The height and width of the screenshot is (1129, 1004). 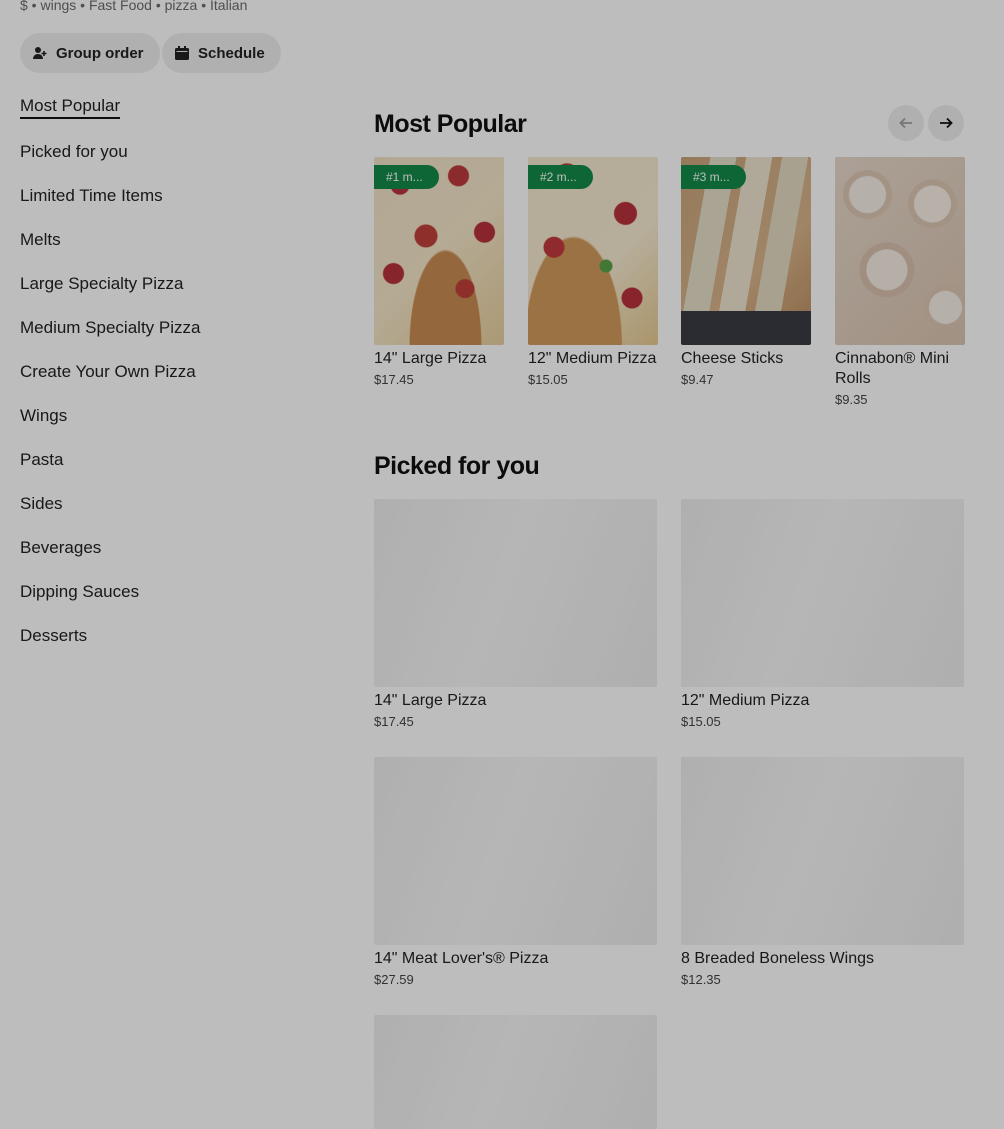 What do you see at coordinates (41, 460) in the screenshot?
I see `sidebar-item-pasta: Pasta` at bounding box center [41, 460].